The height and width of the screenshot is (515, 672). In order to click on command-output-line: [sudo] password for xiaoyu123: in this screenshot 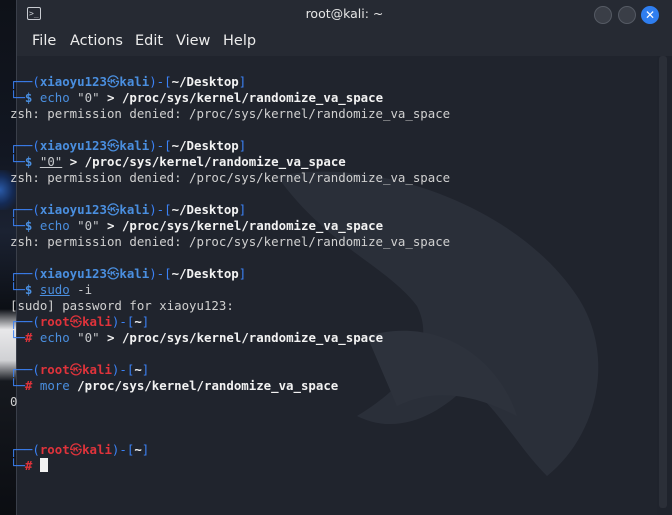, I will do `click(230, 306)`.